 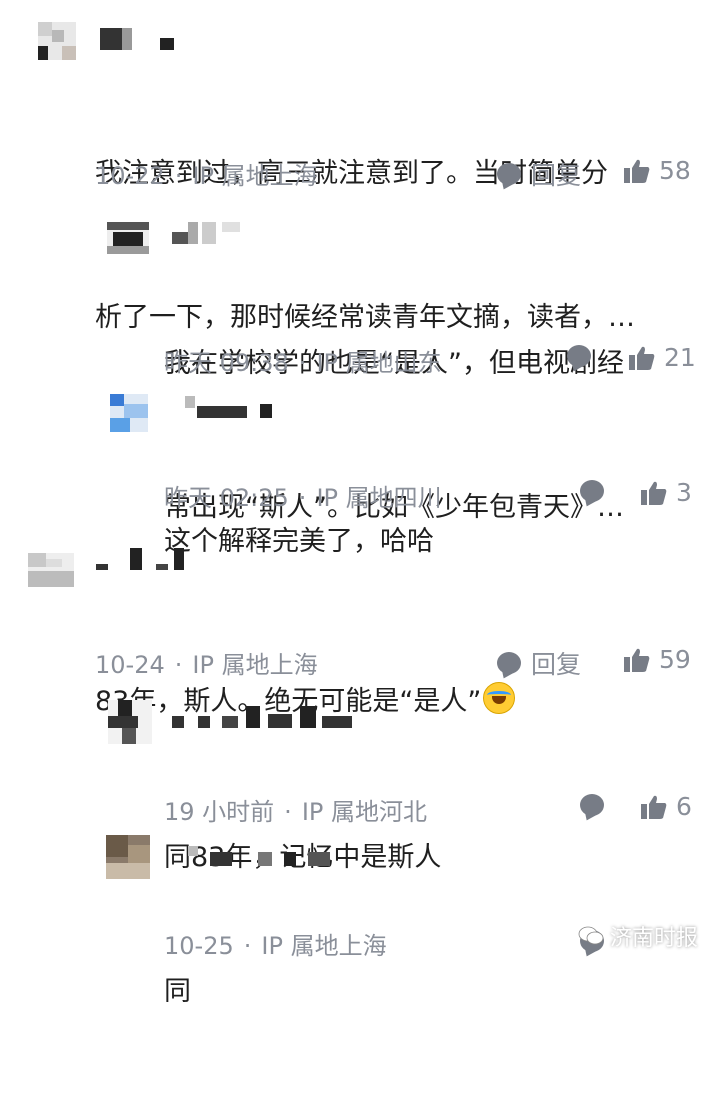 What do you see at coordinates (657, 659) in the screenshot?
I see `like-button: 59` at bounding box center [657, 659].